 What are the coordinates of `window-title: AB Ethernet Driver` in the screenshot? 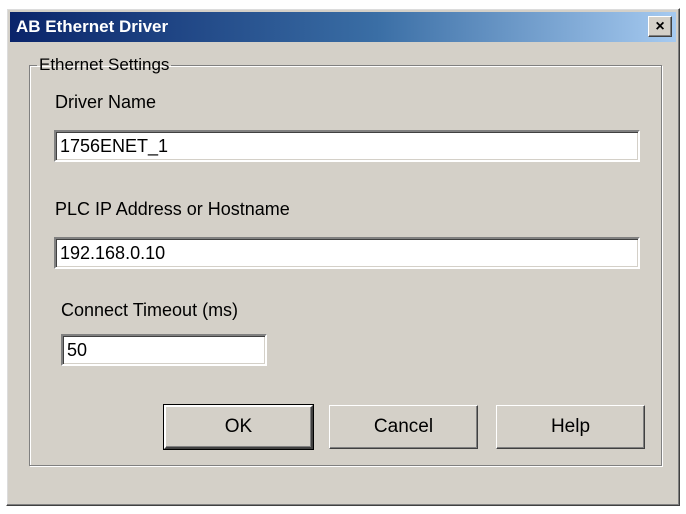 It's located at (92, 26).